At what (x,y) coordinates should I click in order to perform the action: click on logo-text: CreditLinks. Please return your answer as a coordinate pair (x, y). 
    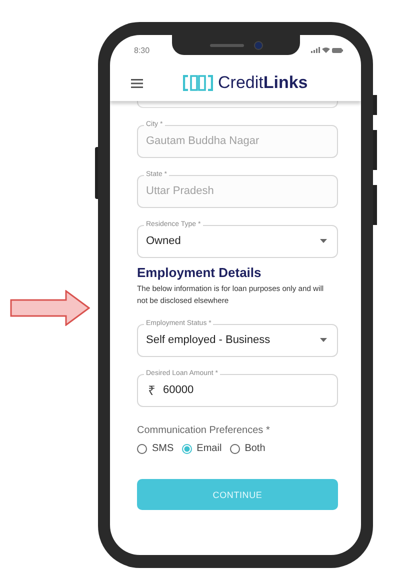
    Looking at the image, I should click on (263, 83).